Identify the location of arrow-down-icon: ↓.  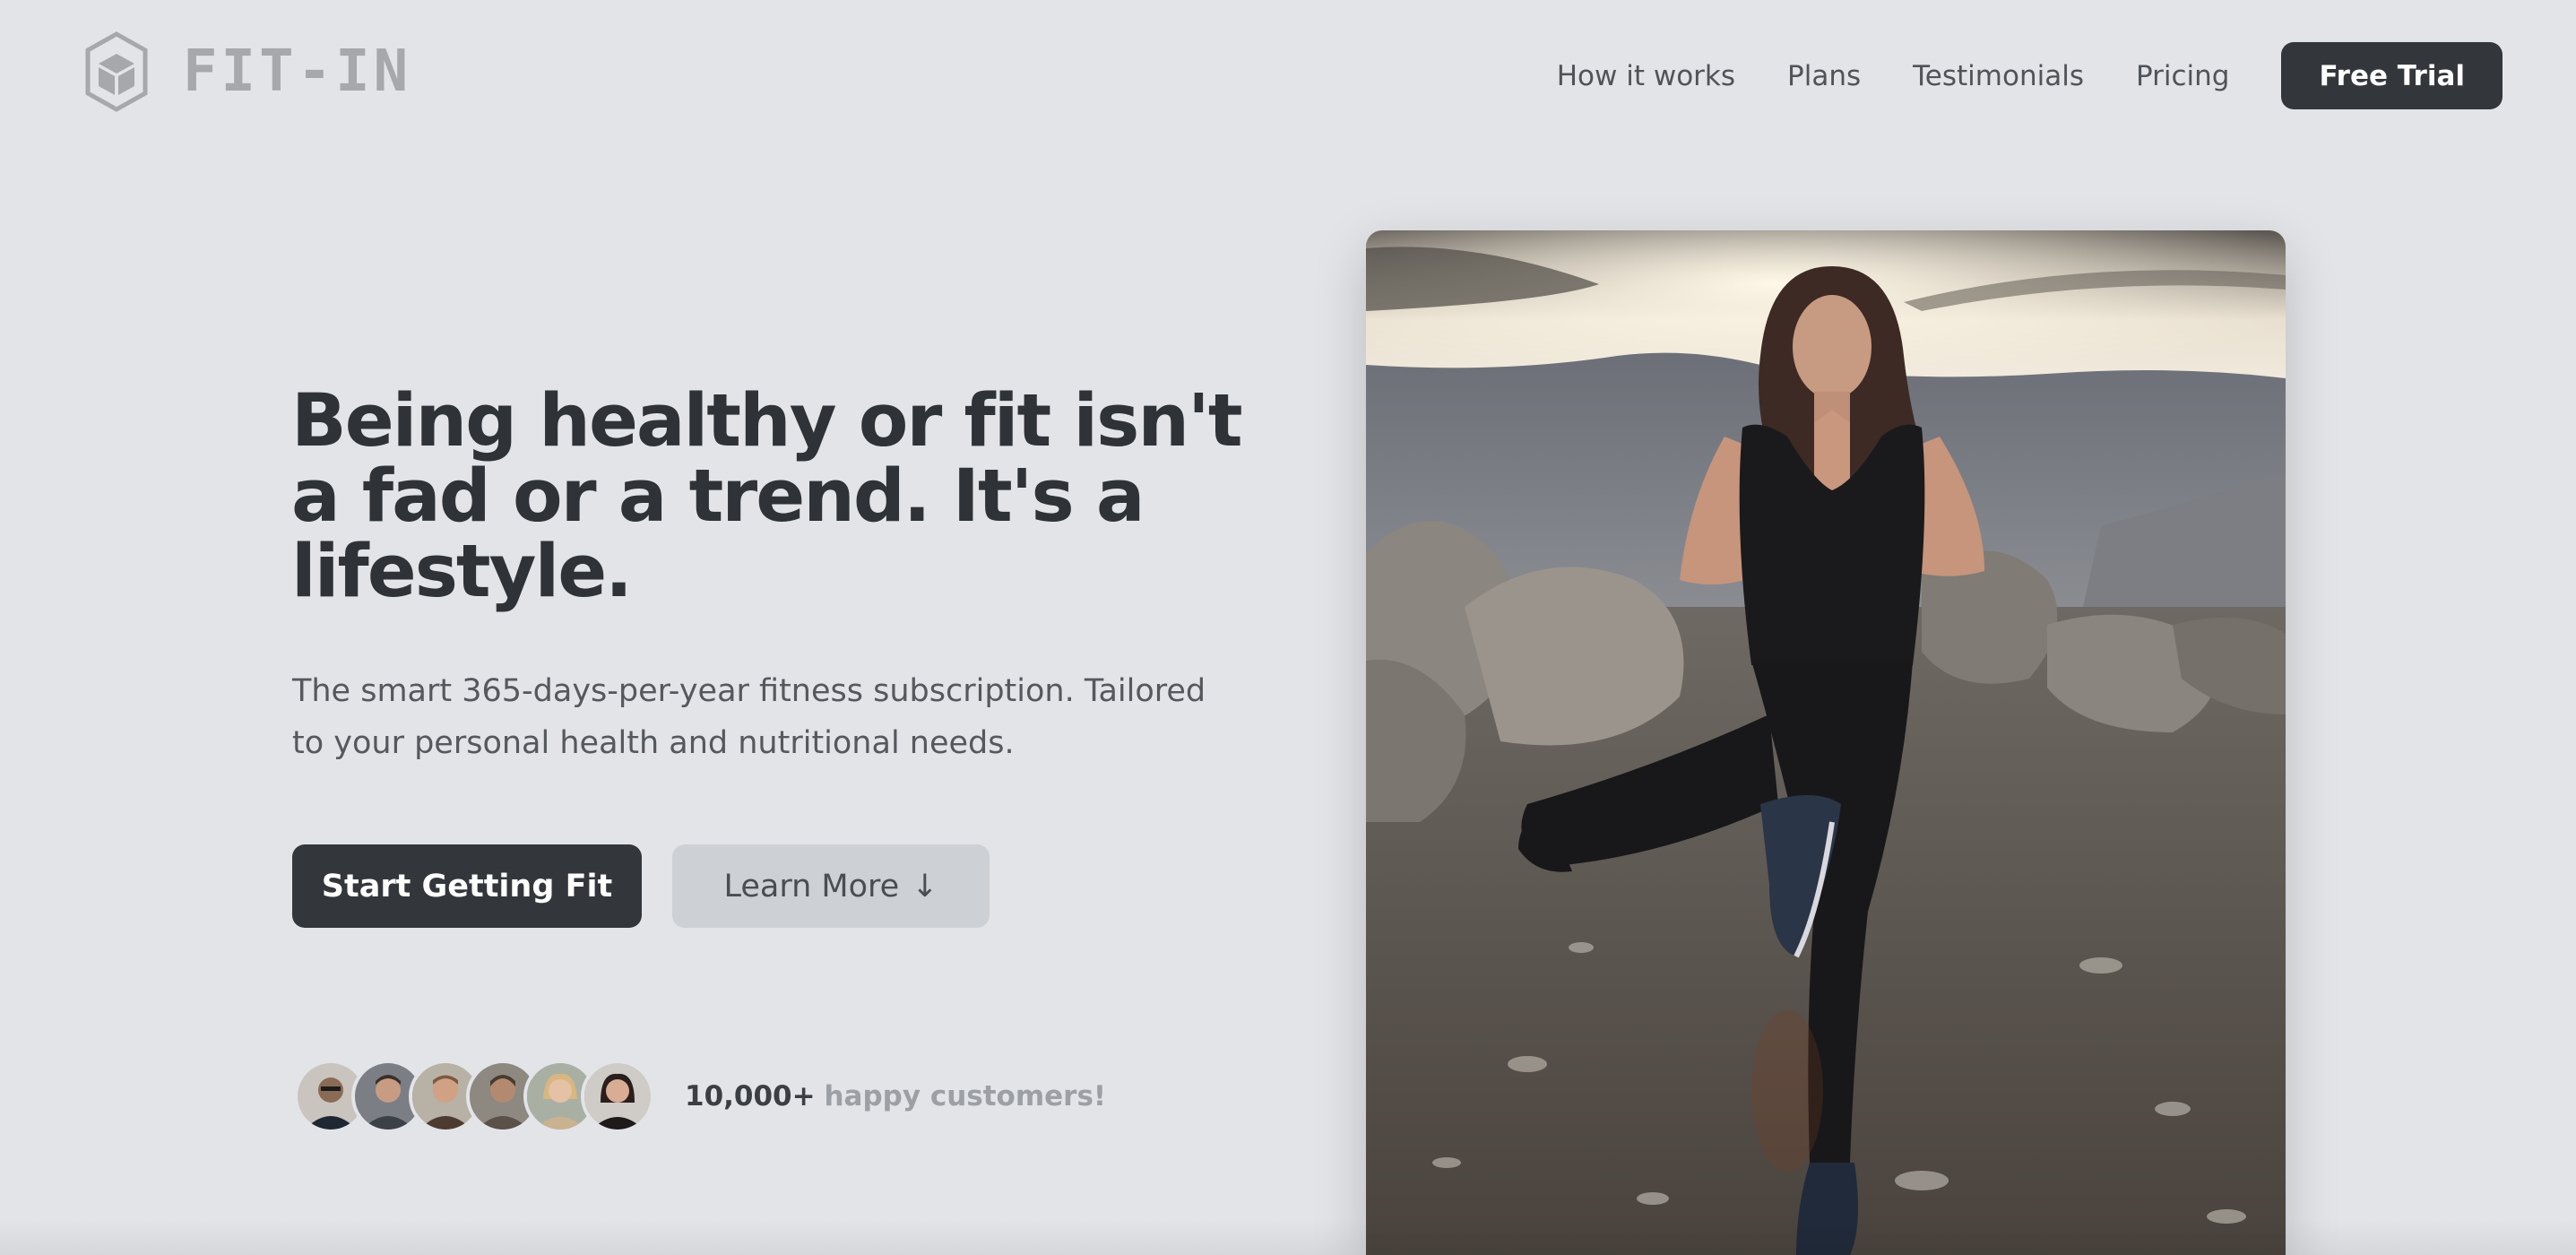
(925, 886).